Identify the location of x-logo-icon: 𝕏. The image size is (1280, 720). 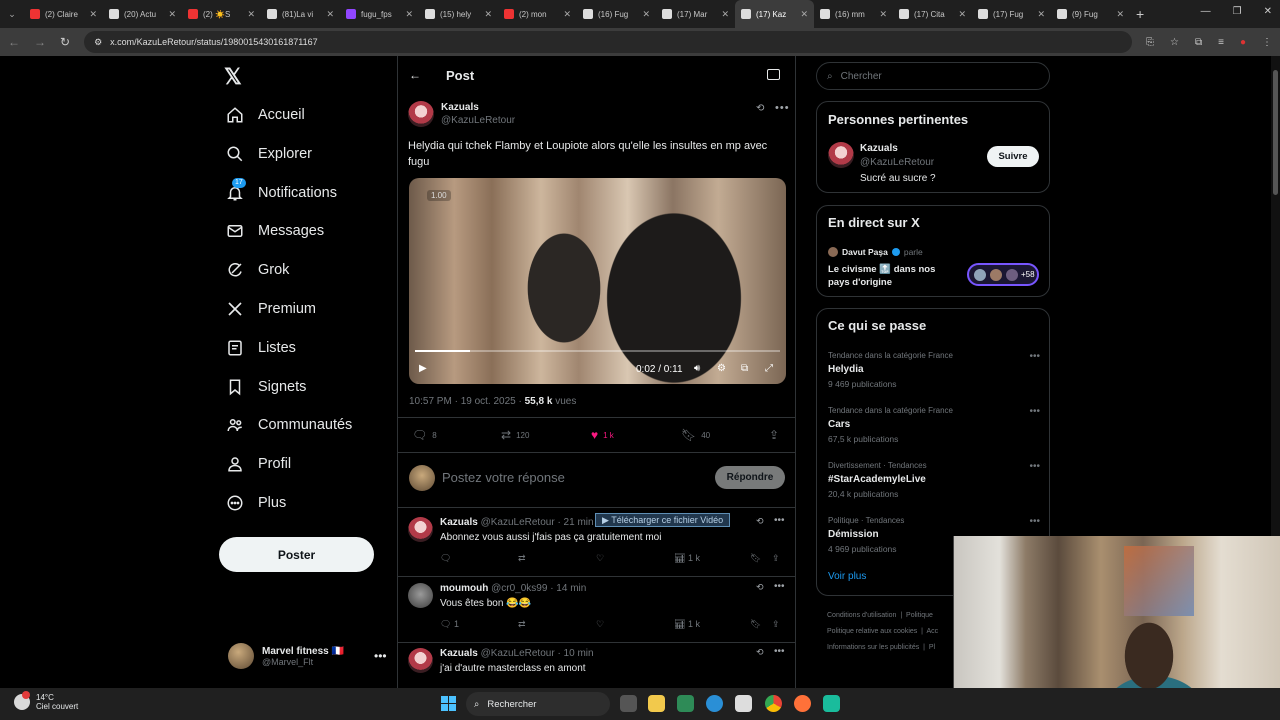
(233, 77).